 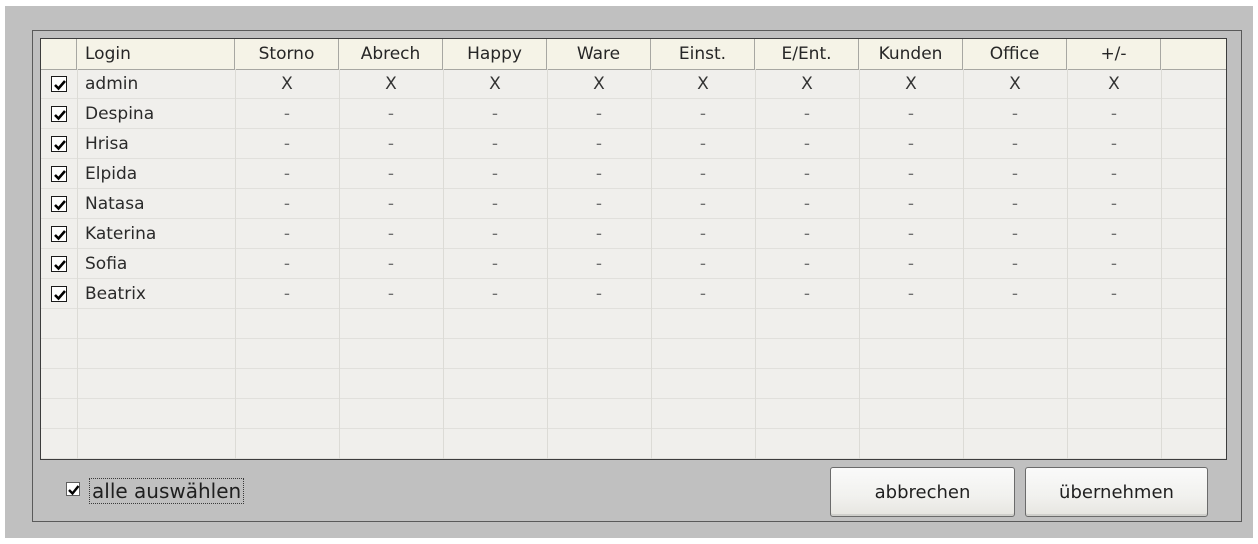 What do you see at coordinates (156, 234) in the screenshot?
I see `login-cell: Katerina` at bounding box center [156, 234].